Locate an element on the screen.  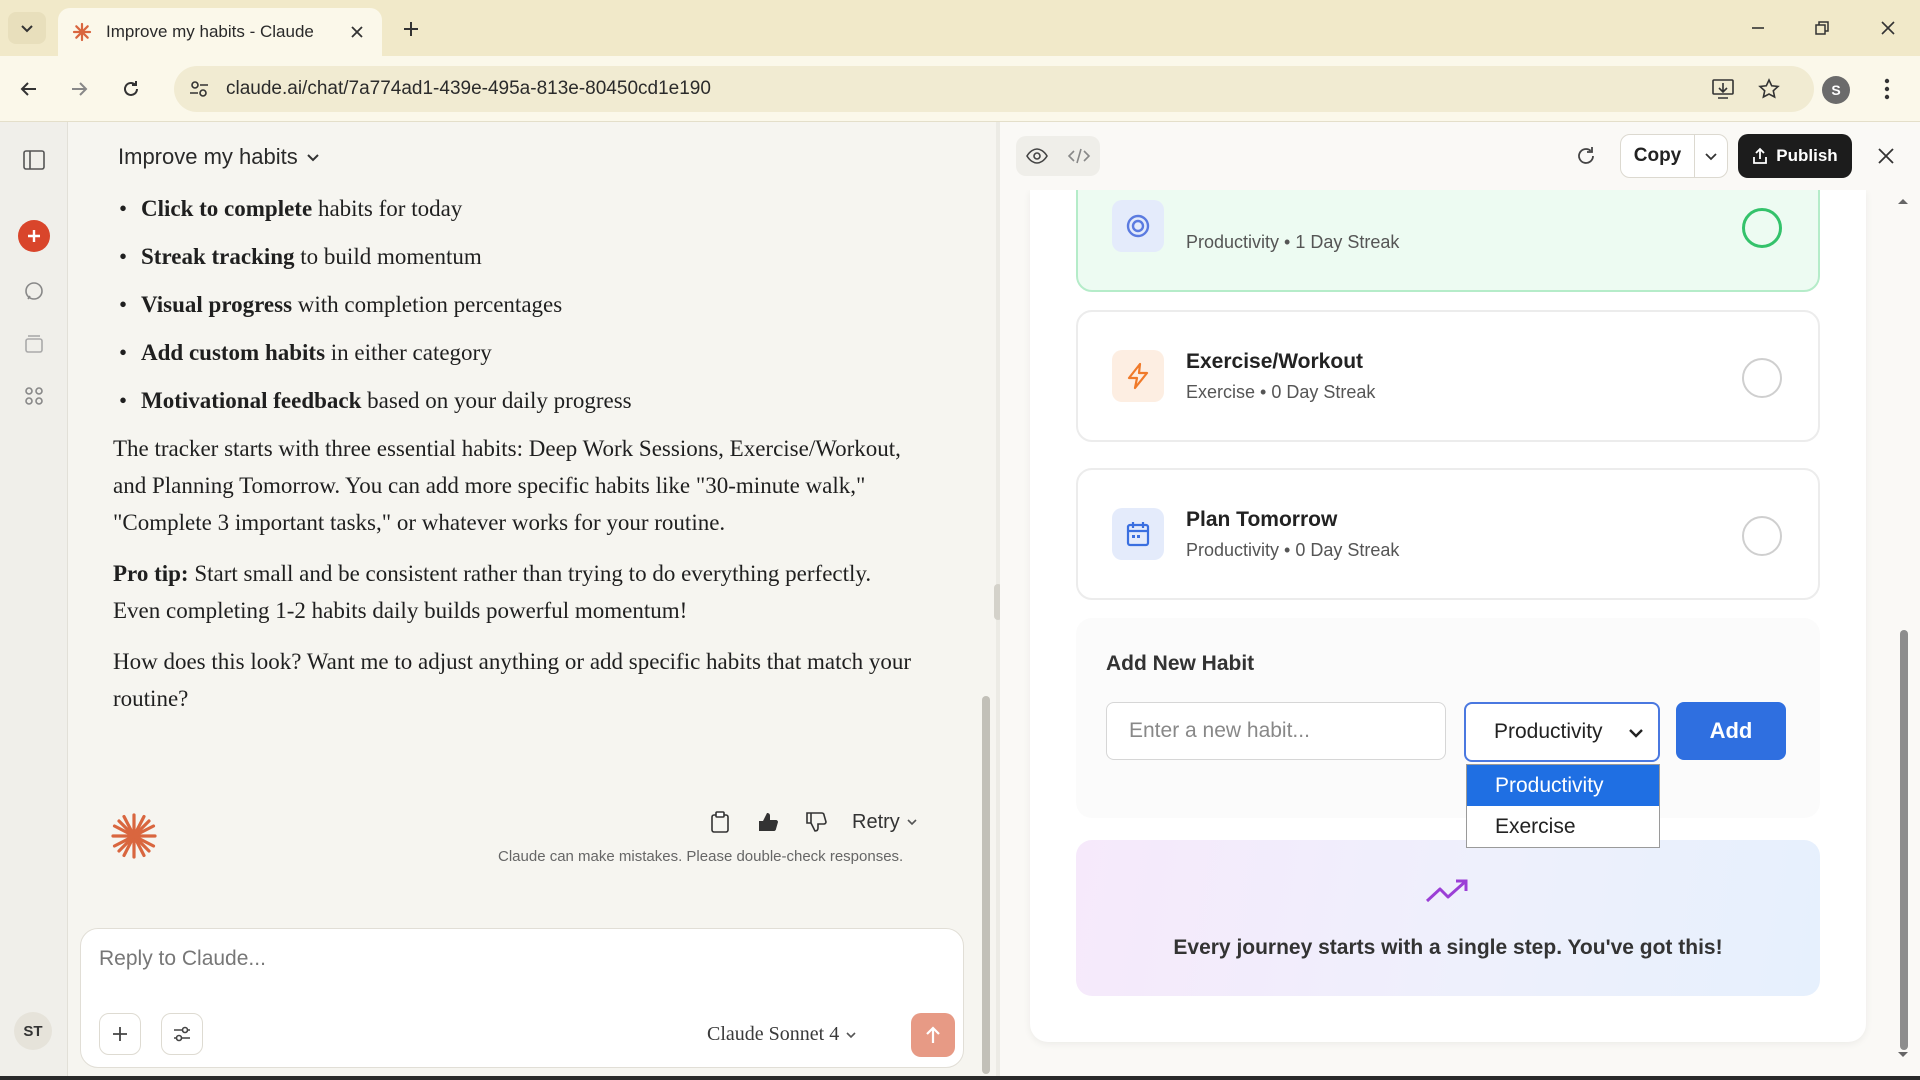
send-button is located at coordinates (933, 1035).